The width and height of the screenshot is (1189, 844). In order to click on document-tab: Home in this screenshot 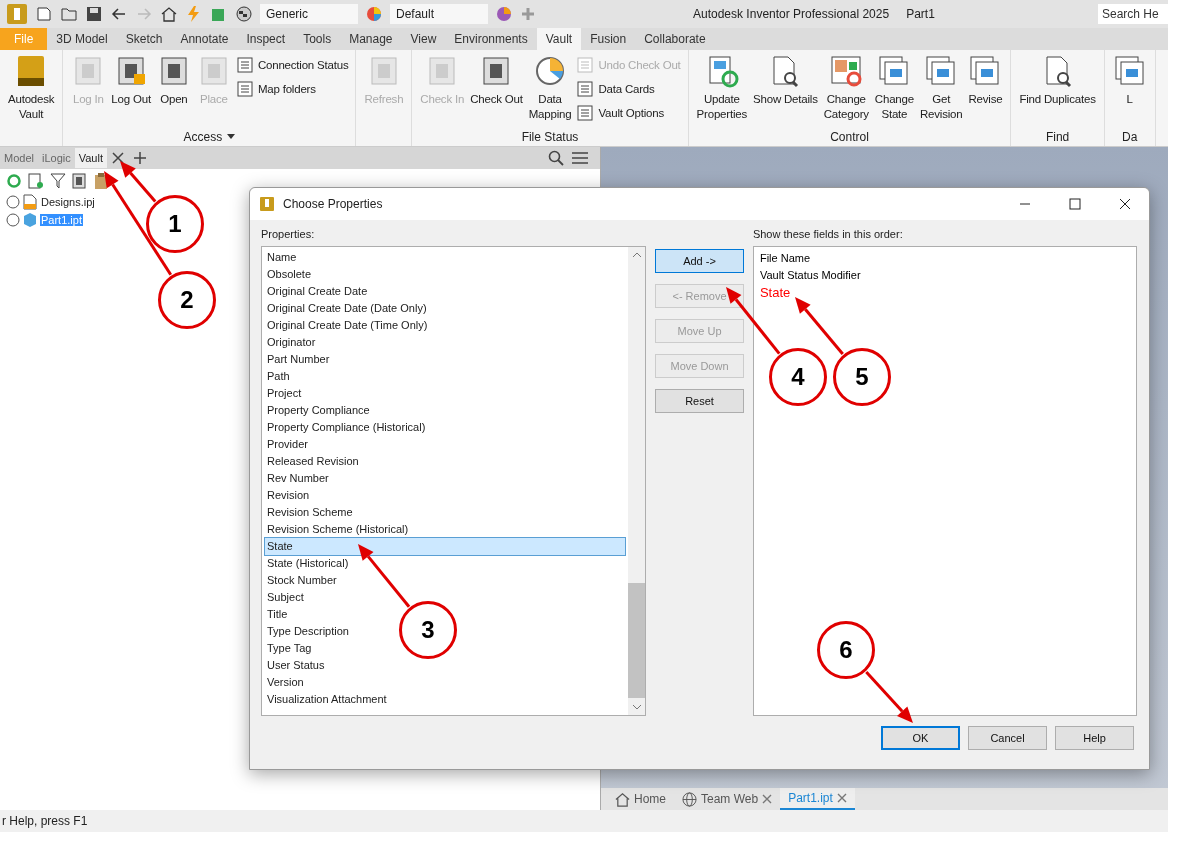, I will do `click(640, 799)`.